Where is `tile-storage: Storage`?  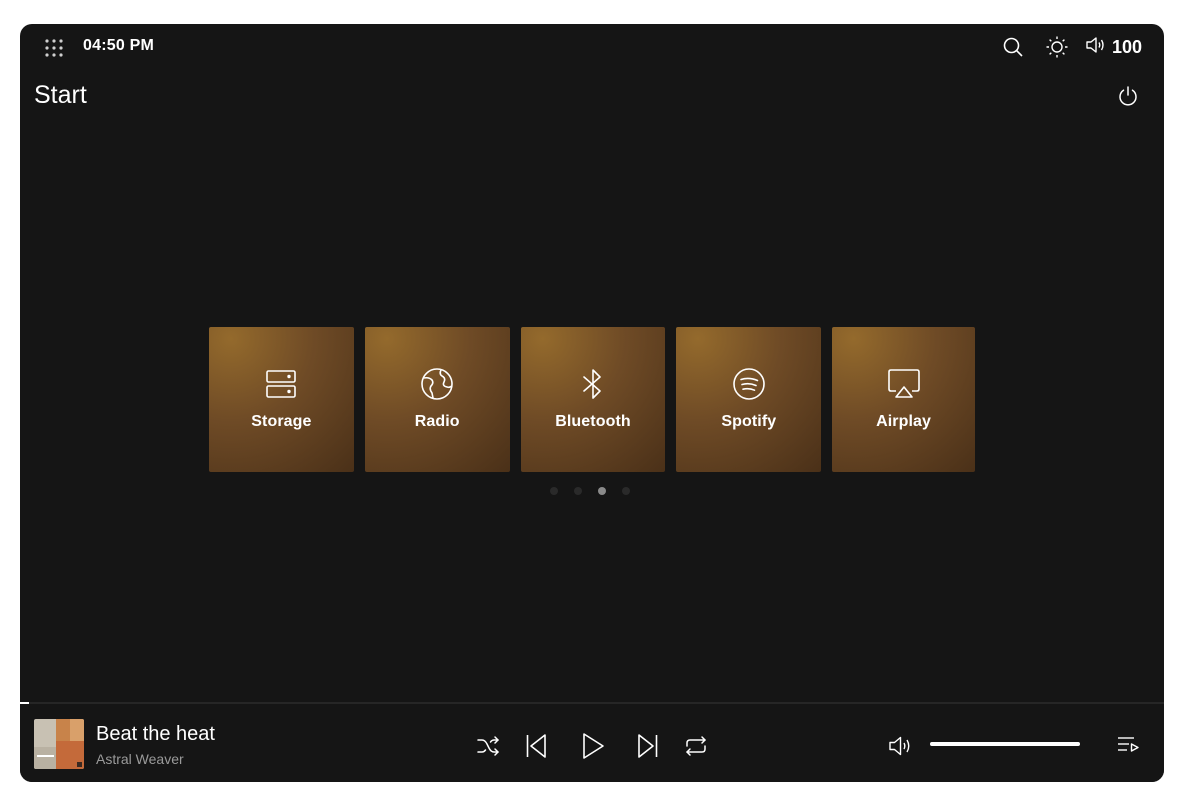
tile-storage: Storage is located at coordinates (281, 399).